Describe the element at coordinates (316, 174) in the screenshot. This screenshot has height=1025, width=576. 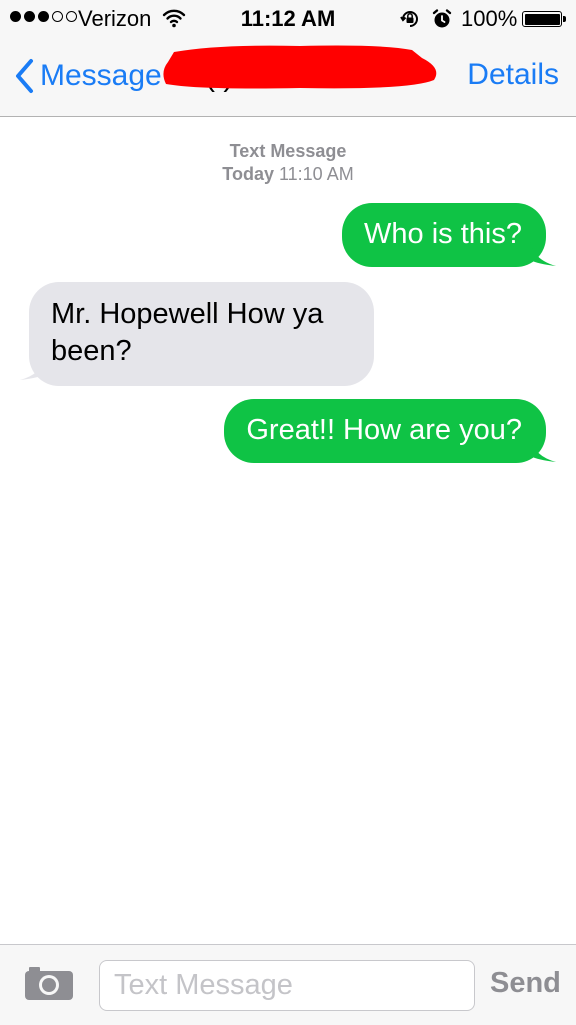
I see `time-label: 11:10 AM` at that location.